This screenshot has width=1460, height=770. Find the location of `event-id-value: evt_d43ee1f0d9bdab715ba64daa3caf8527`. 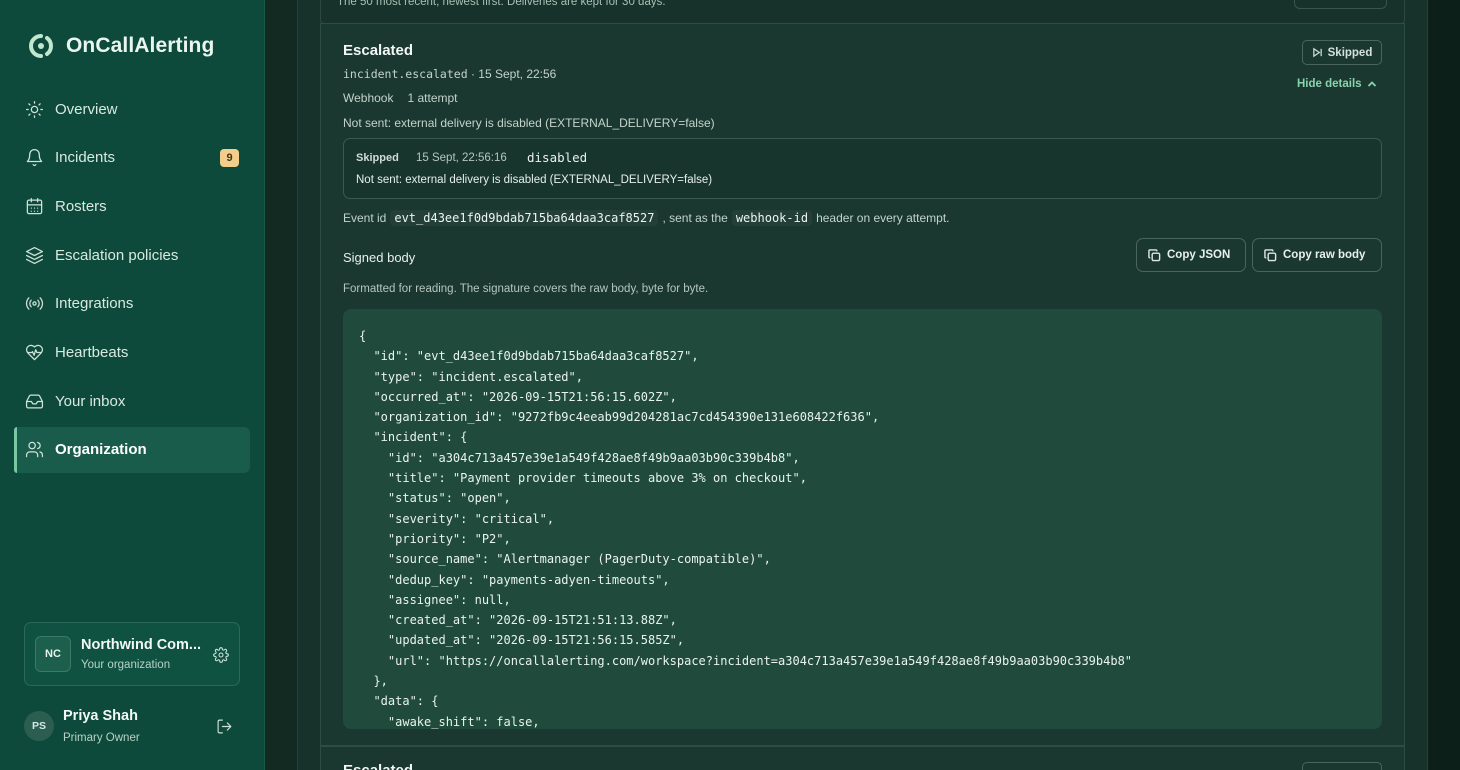

event-id-value: evt_d43ee1f0d9bdab715ba64daa3caf8527 is located at coordinates (524, 218).